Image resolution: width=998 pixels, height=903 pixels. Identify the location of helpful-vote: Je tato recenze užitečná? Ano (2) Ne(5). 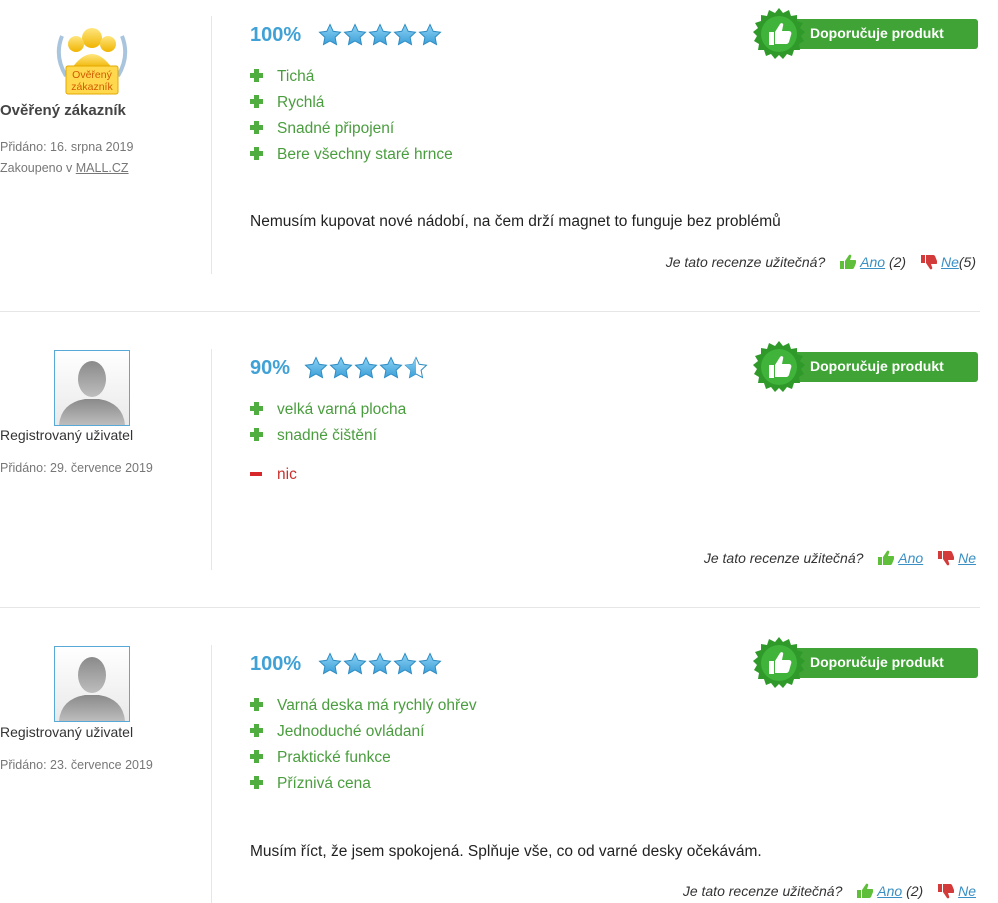
(821, 262).